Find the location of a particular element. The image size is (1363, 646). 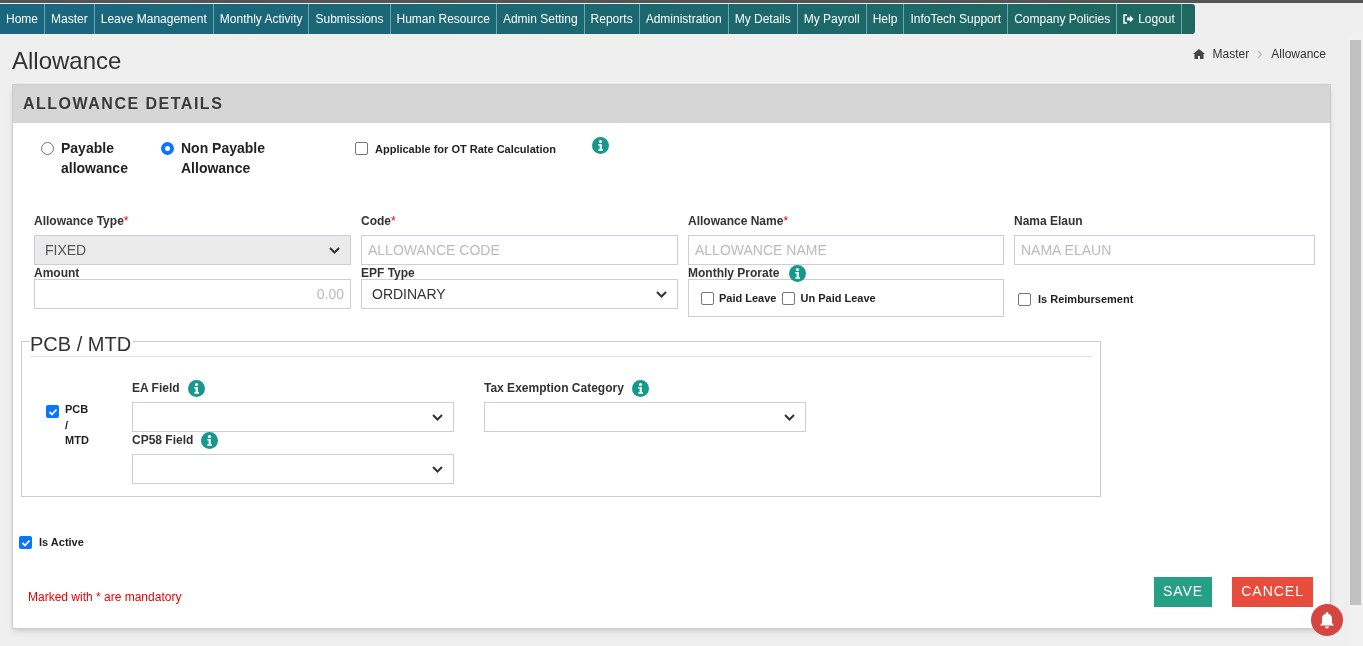

nav-item: Leave Management is located at coordinates (154, 19).